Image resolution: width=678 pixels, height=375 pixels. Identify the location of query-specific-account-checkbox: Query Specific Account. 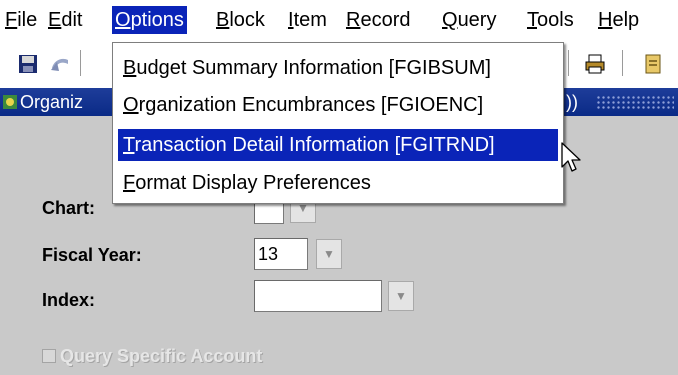
(152, 356).